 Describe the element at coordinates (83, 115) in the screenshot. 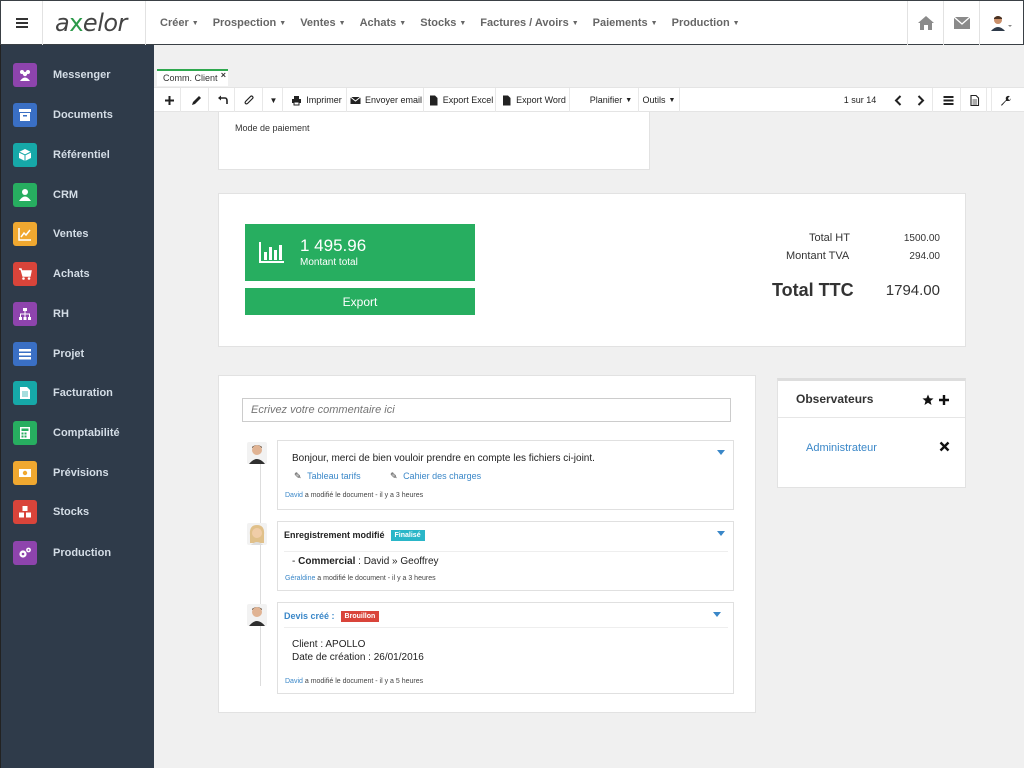

I see `sidebar-item-documents: Documents` at that location.